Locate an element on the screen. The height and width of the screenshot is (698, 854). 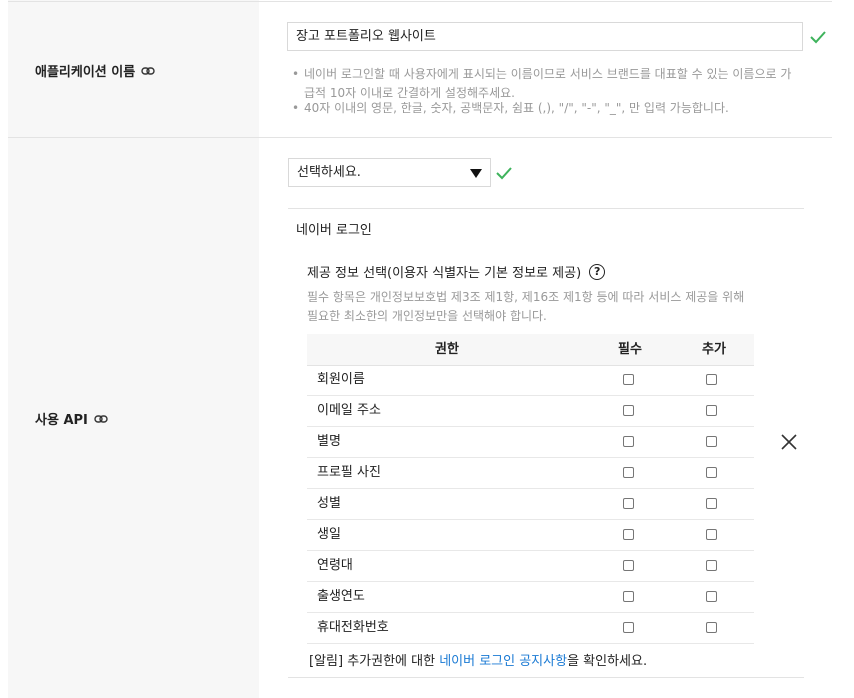
provide-title: 제공 정보 선택(이용자 식별자는 기본 정보로 제공) ? is located at coordinates (456, 271).